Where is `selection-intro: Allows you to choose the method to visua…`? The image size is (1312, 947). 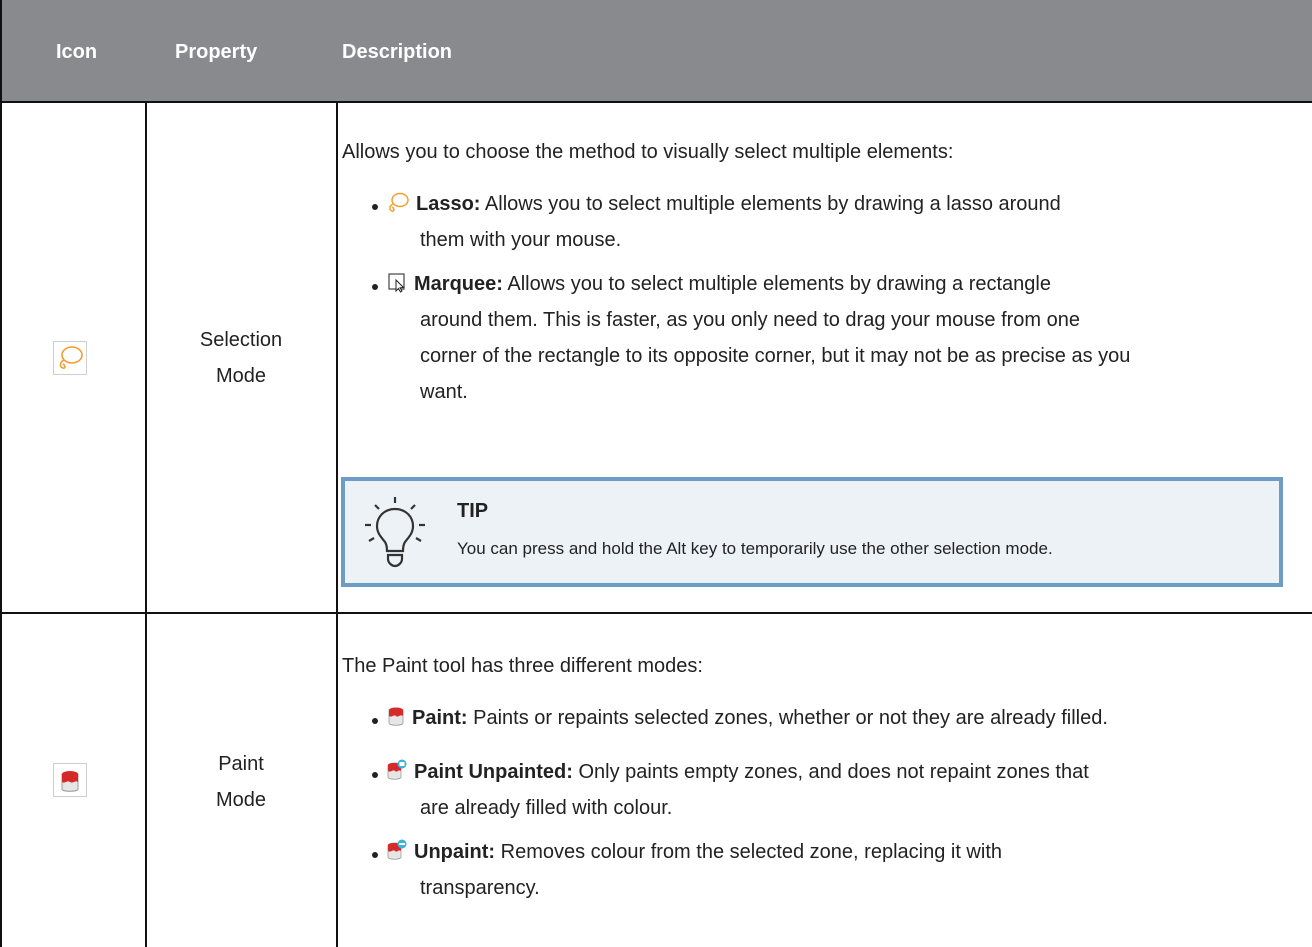 selection-intro: Allows you to choose the method to visua… is located at coordinates (648, 152).